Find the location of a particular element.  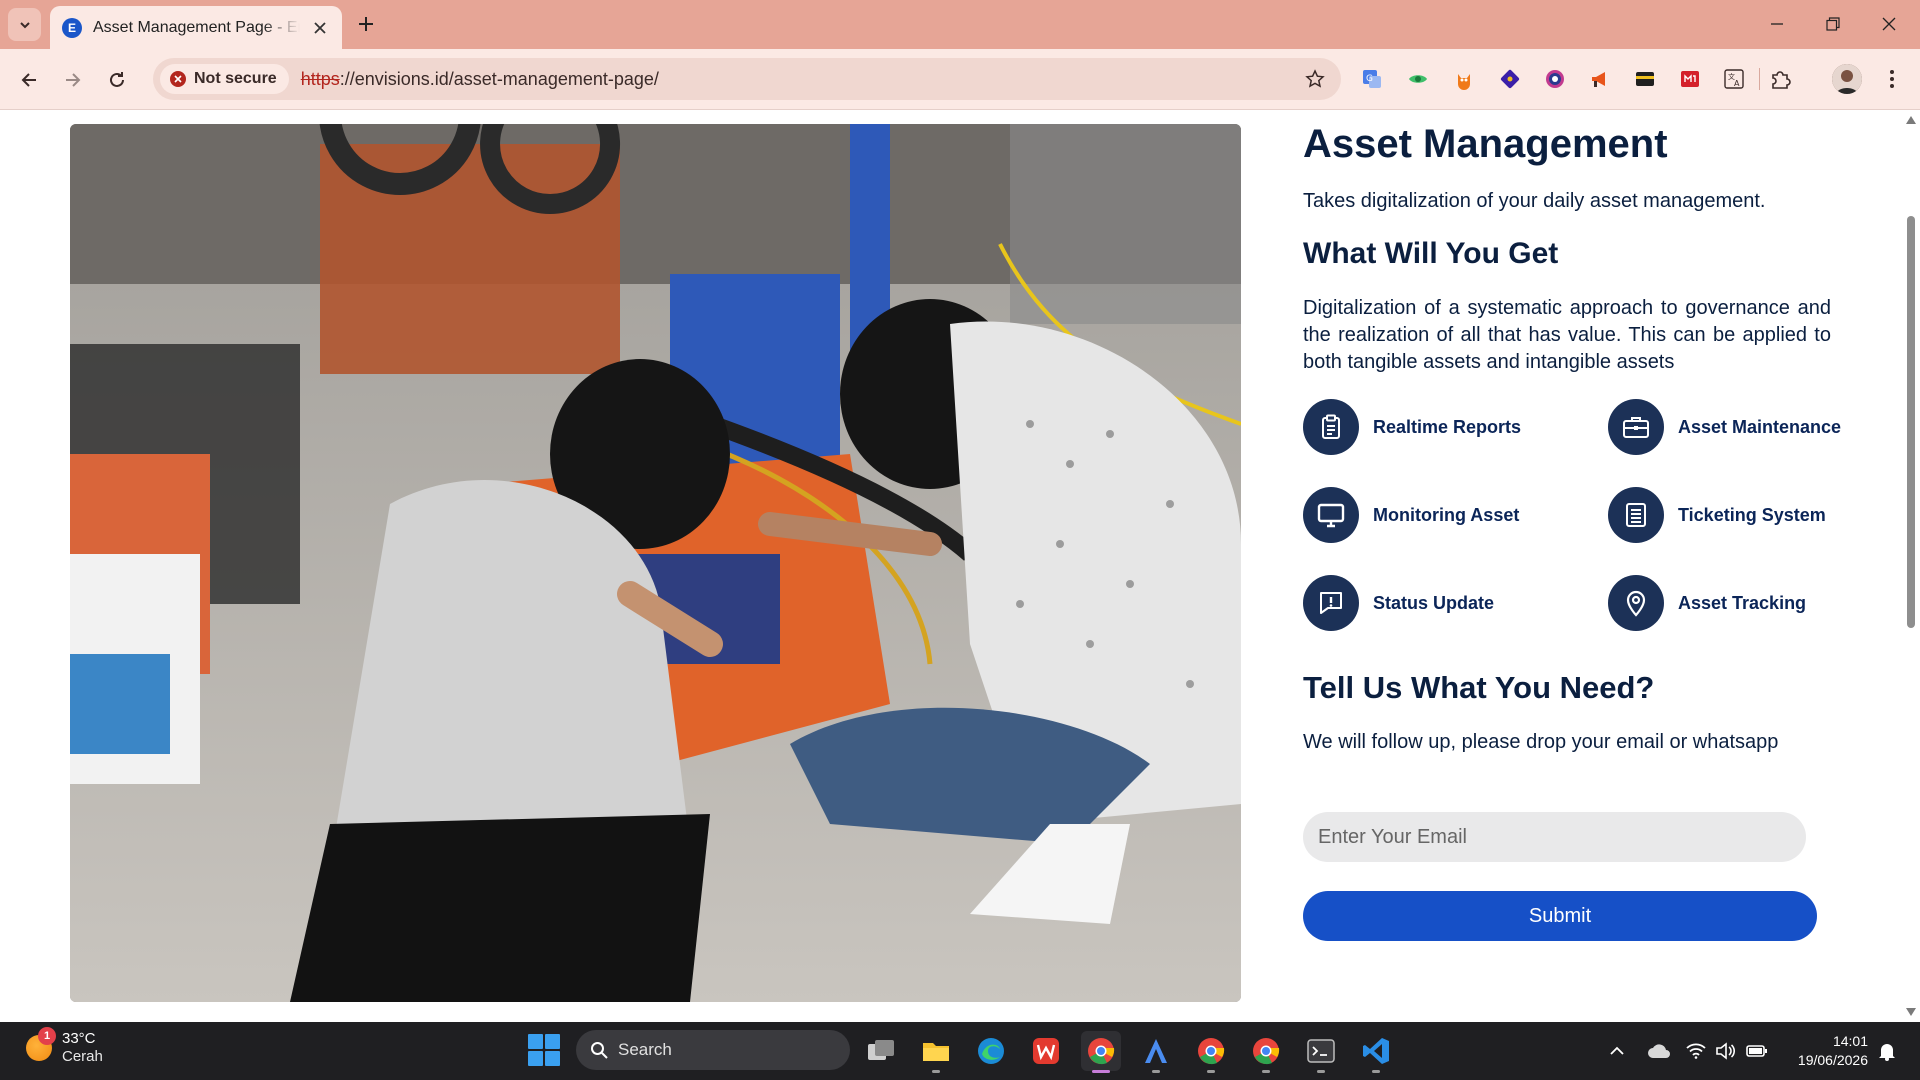

vscode-taskbar-button is located at coordinates (1376, 1052).